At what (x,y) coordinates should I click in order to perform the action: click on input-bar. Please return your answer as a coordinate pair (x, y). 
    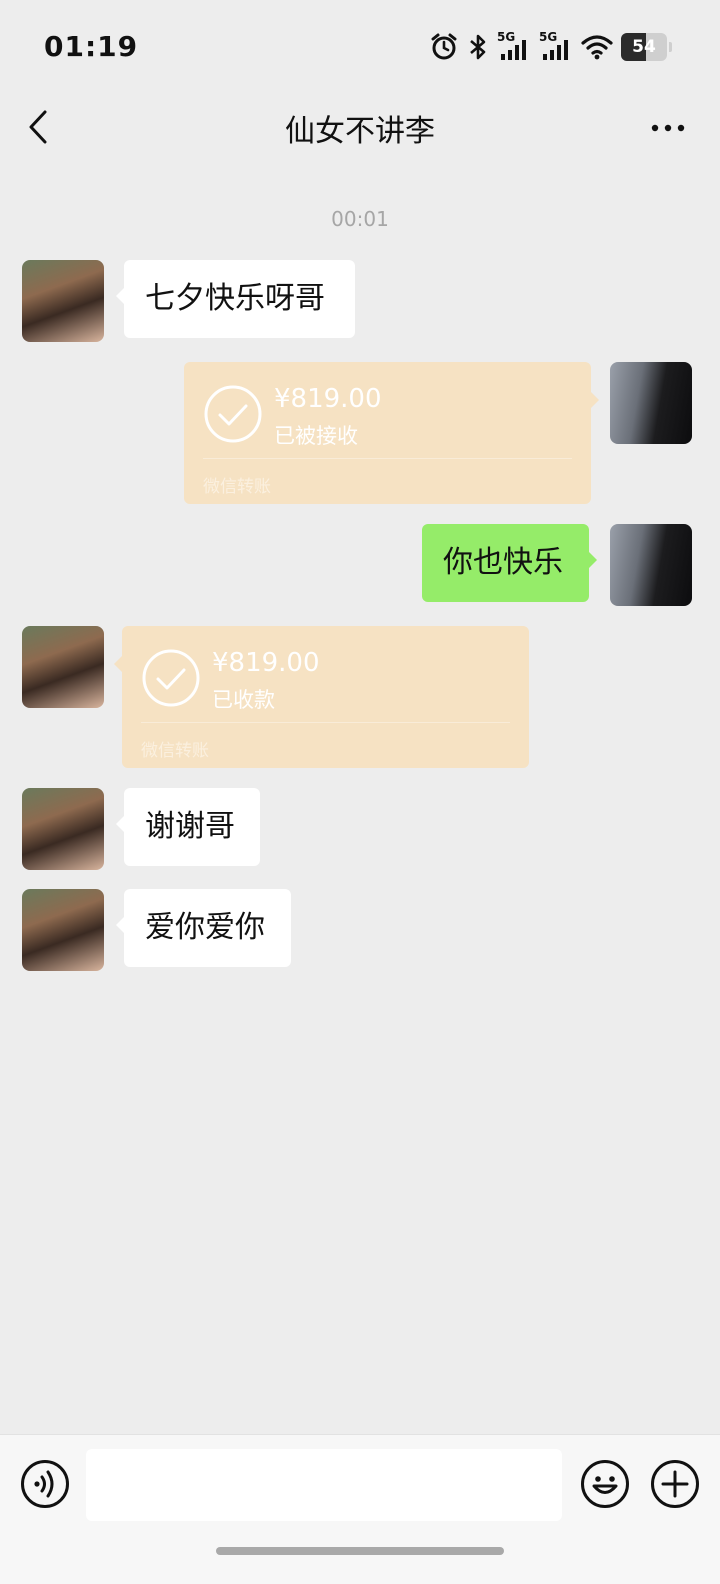
    Looking at the image, I should click on (360, 1509).